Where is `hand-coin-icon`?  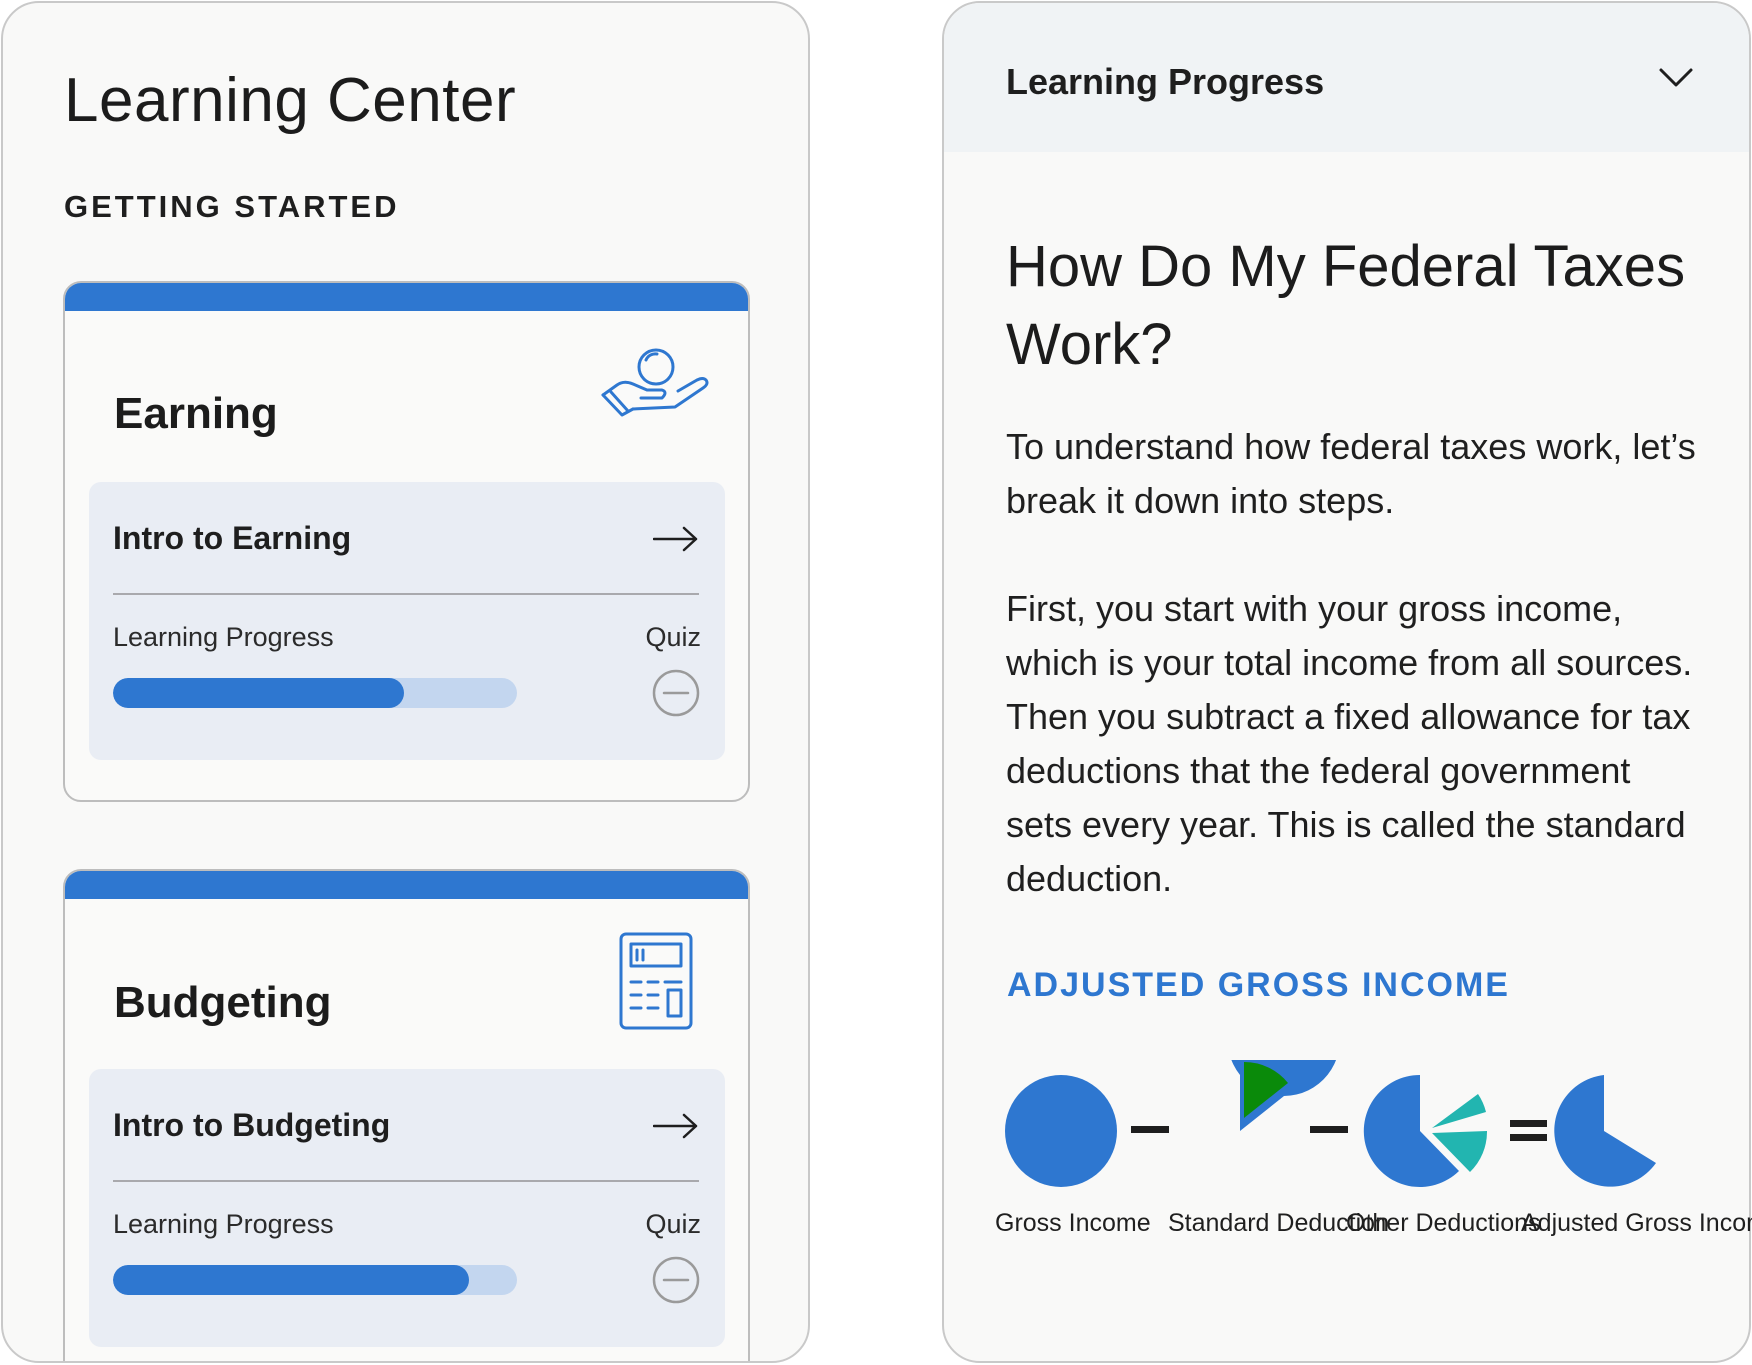
hand-coin-icon is located at coordinates (655, 382).